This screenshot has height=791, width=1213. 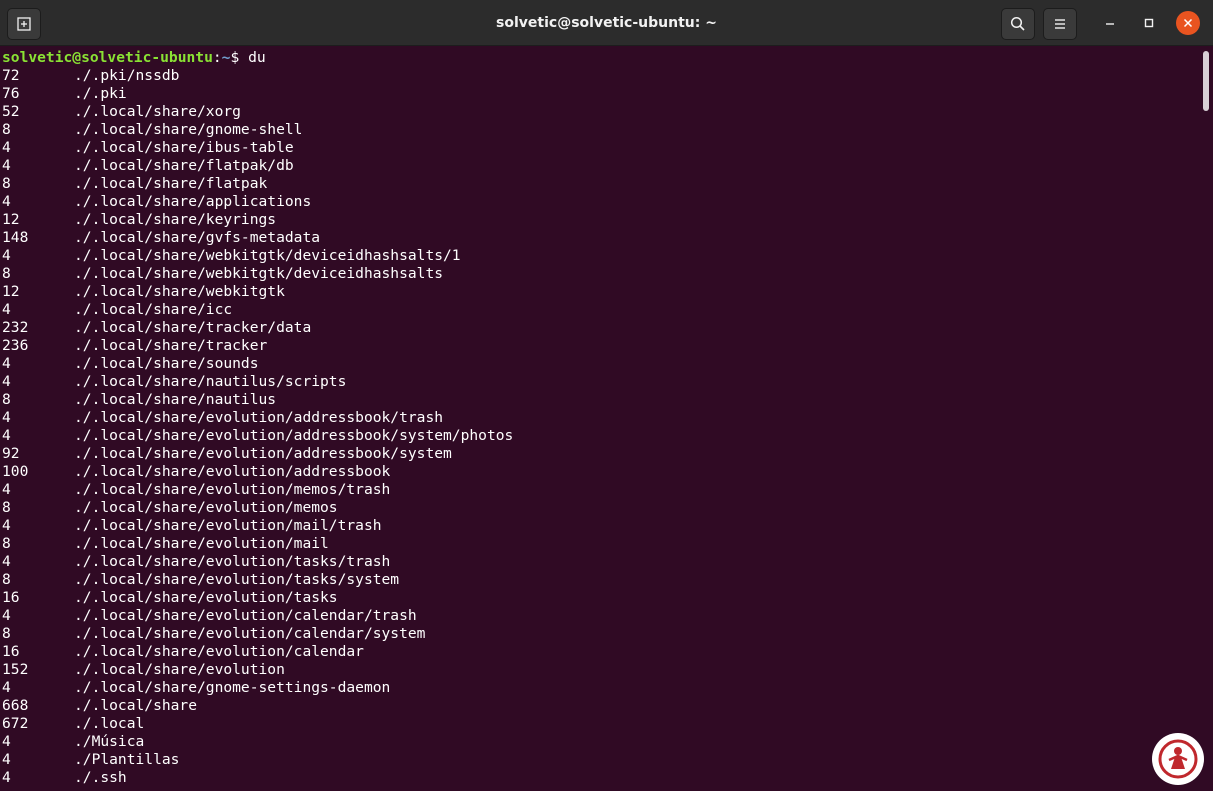 What do you see at coordinates (136, 705) in the screenshot?
I see `directory-path: ./.local/share` at bounding box center [136, 705].